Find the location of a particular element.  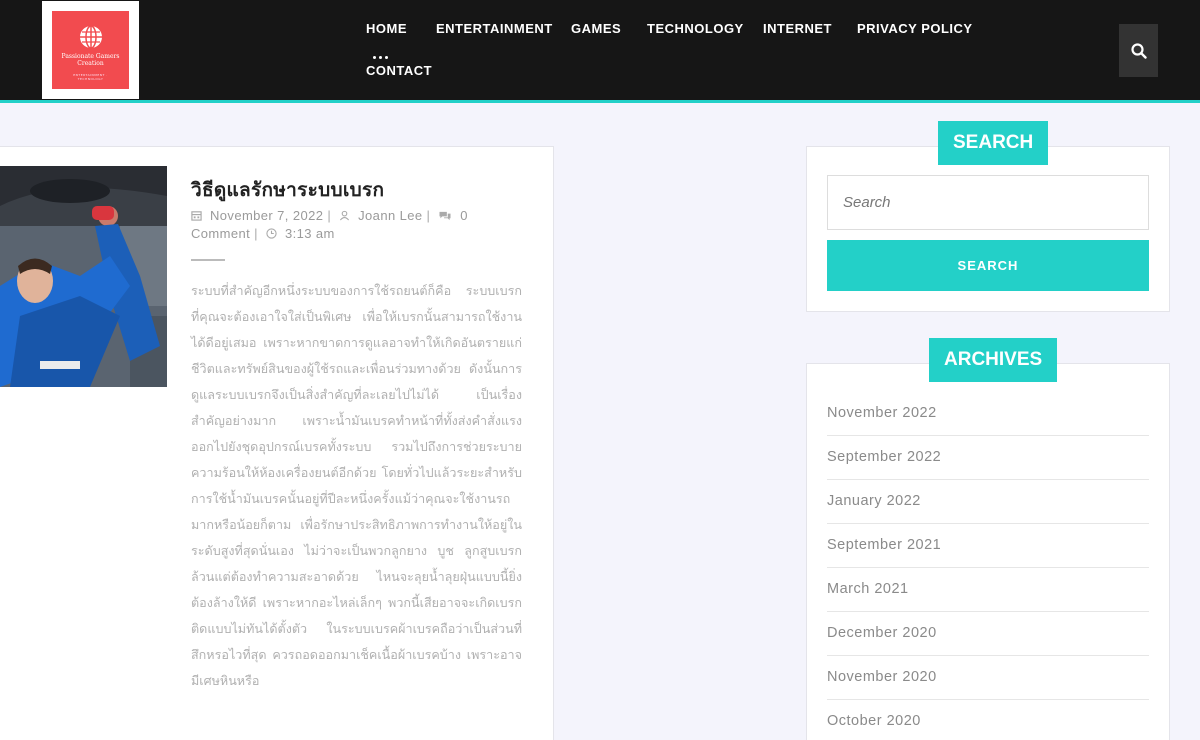

archive-item: January 2022 is located at coordinates (988, 502).